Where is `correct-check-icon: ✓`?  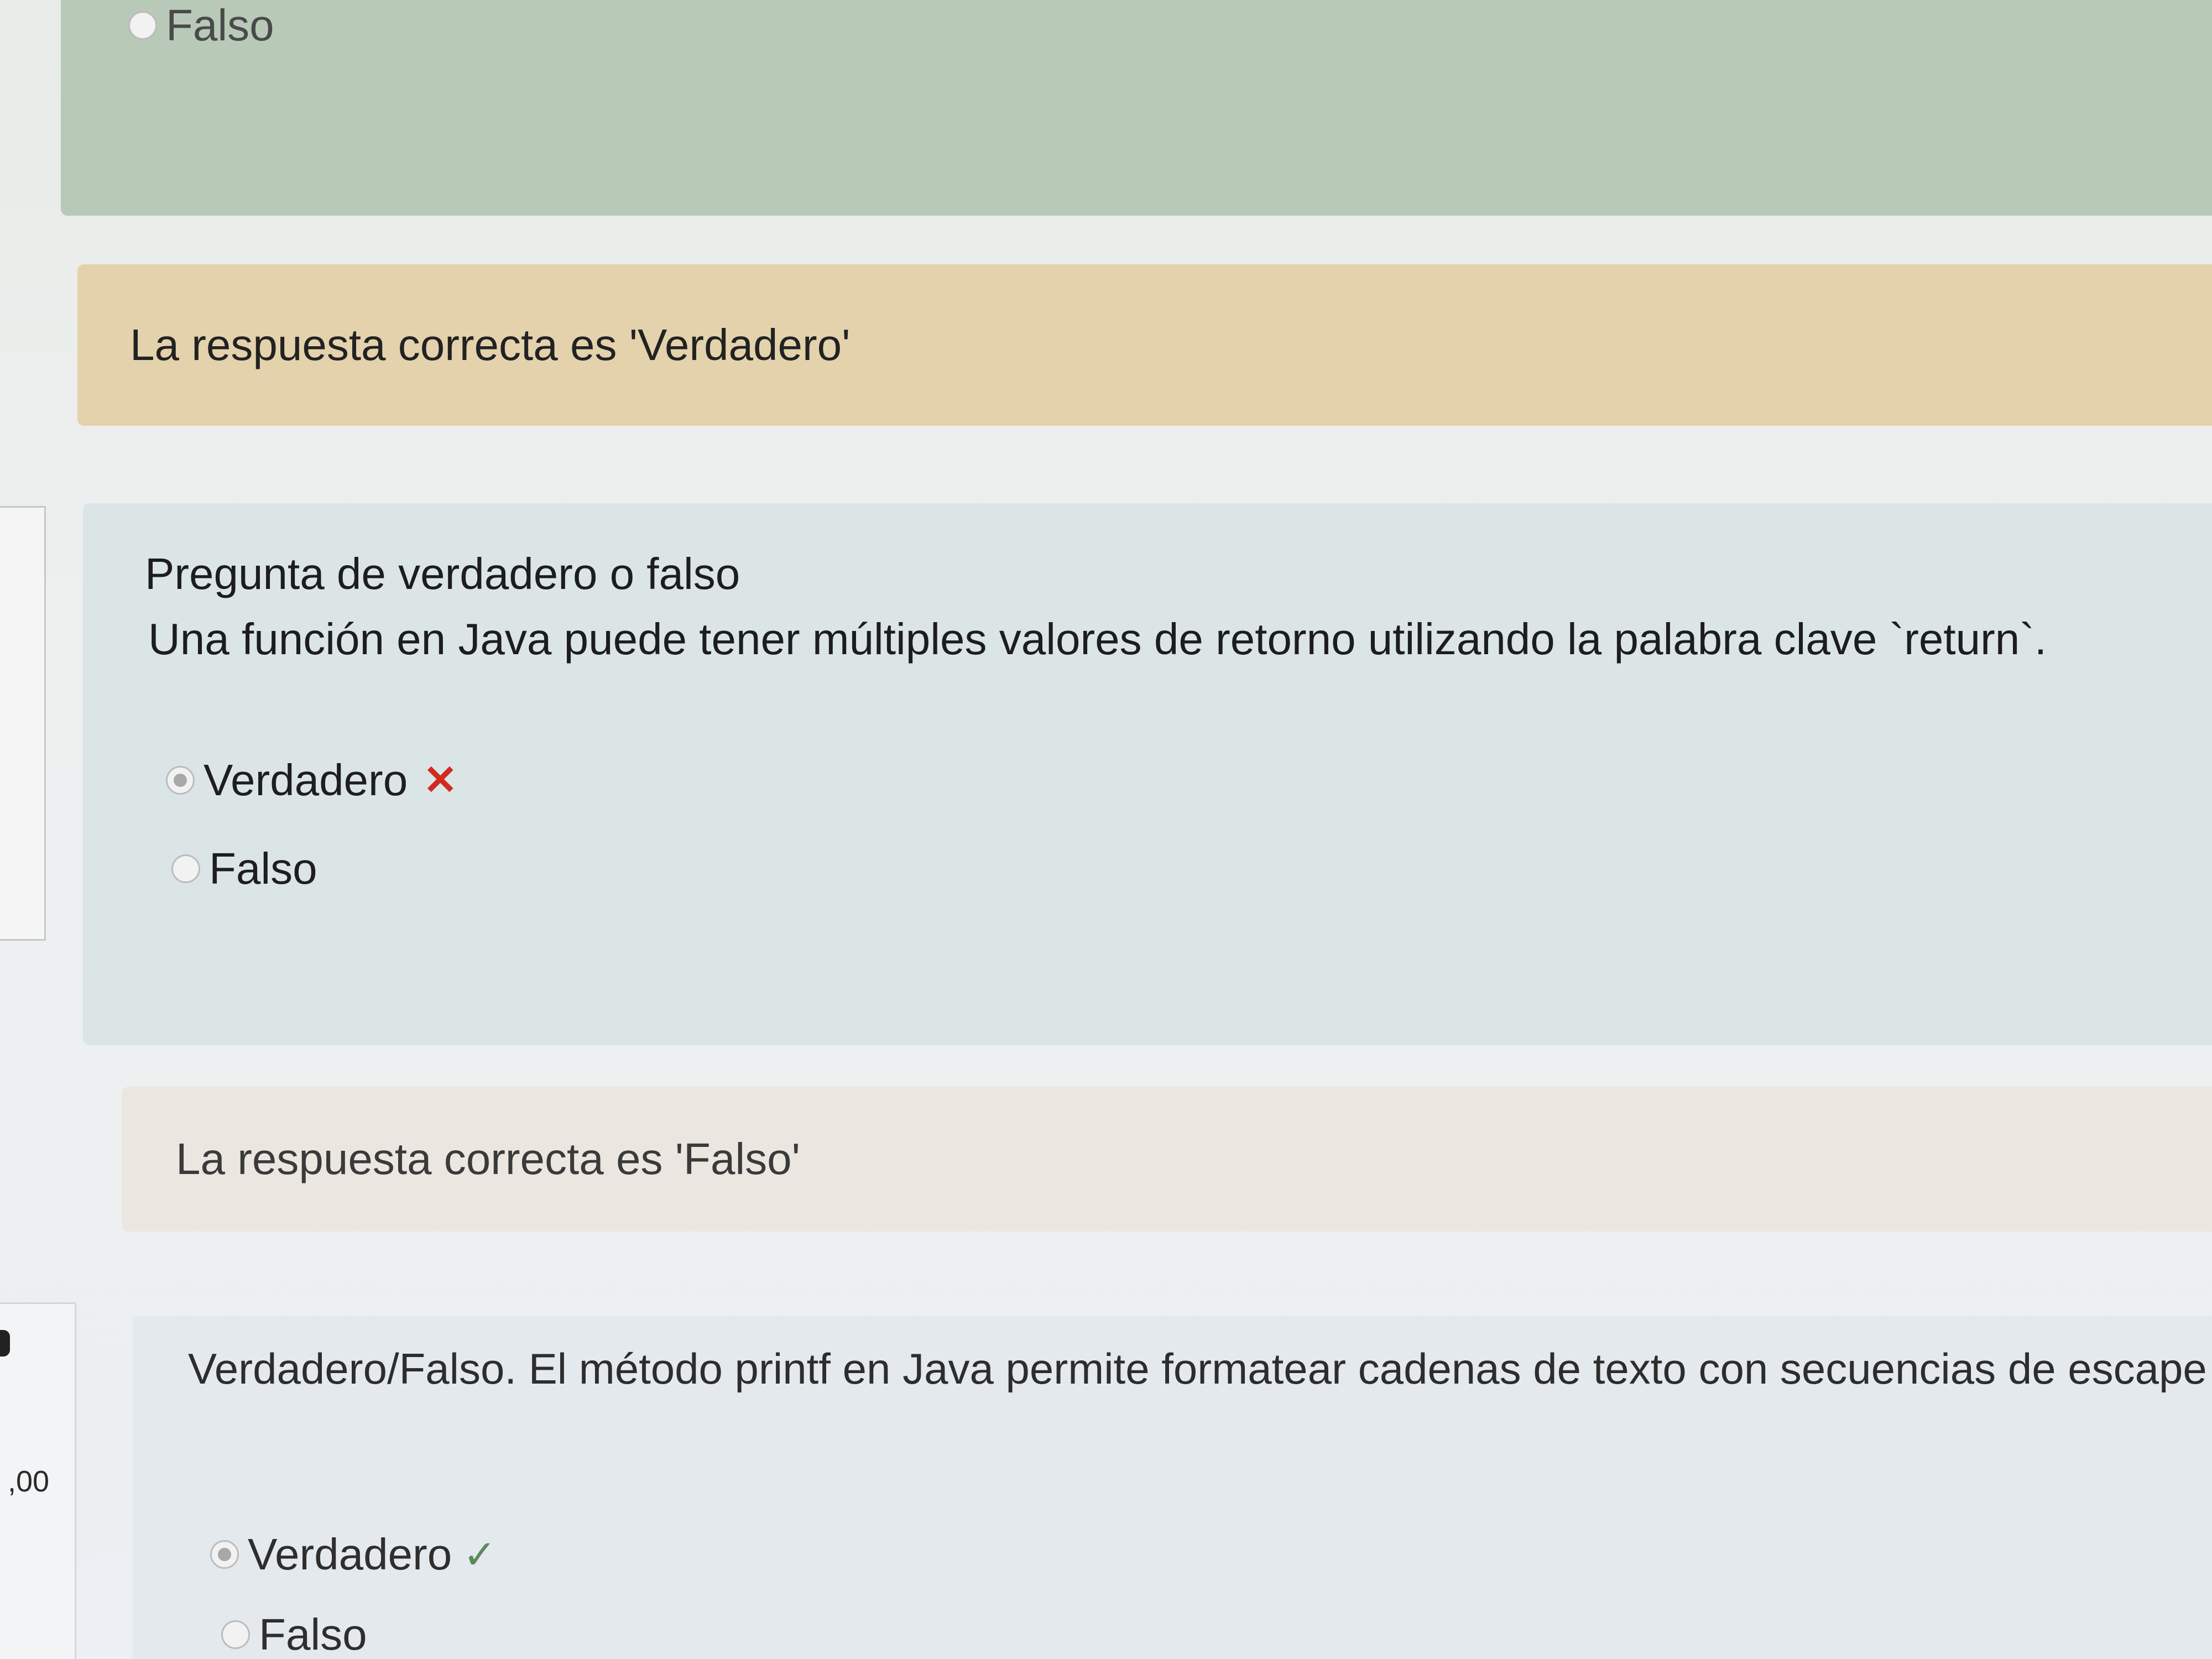 correct-check-icon: ✓ is located at coordinates (480, 1555).